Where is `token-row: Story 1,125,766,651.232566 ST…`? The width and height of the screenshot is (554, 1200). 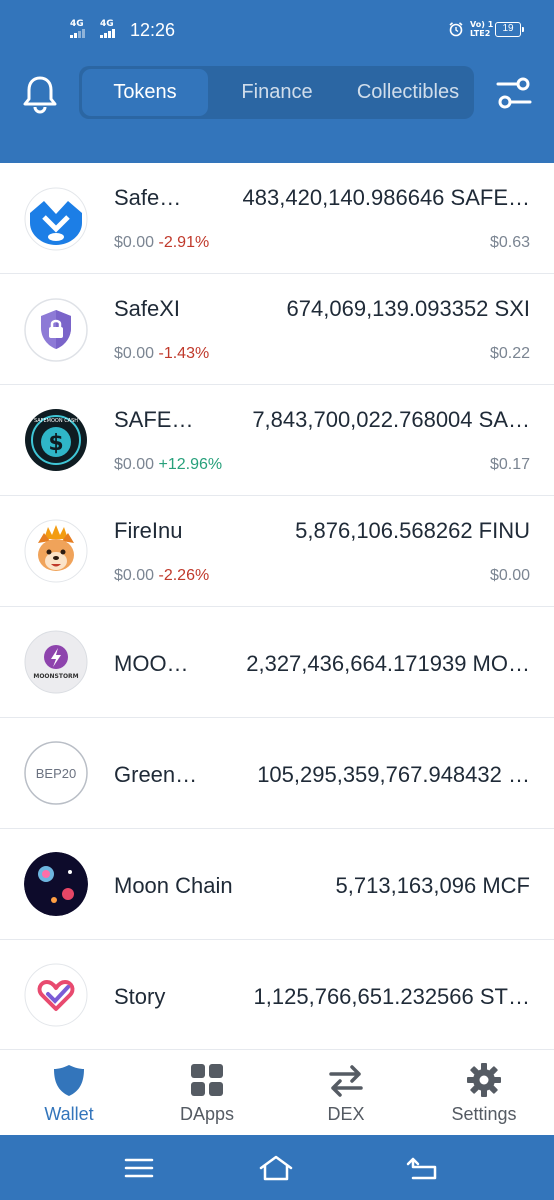
token-row: Story 1,125,766,651.232566 ST… is located at coordinates (277, 995).